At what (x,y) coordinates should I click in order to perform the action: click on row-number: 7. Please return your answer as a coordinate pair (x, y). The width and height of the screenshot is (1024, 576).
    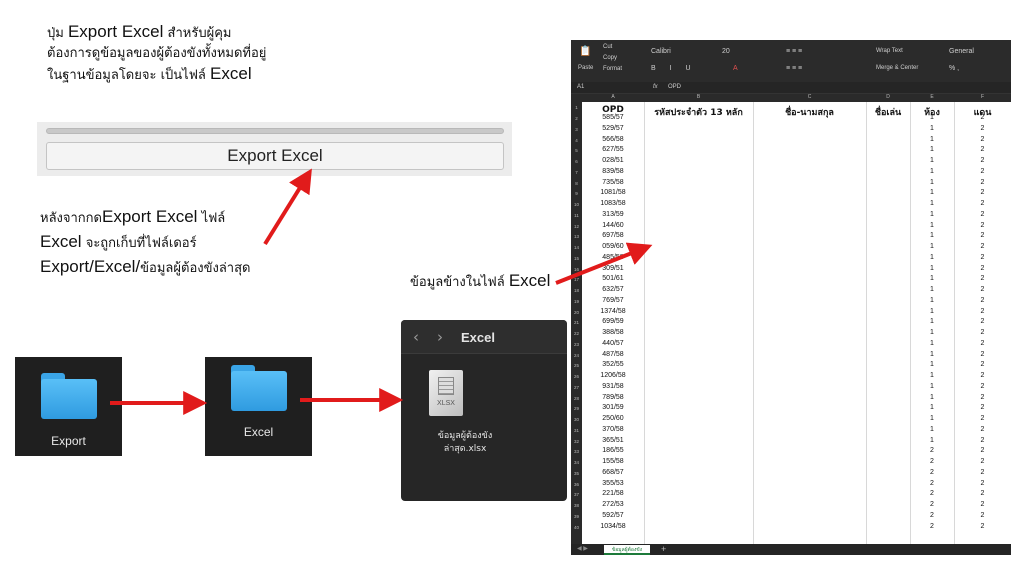
    Looking at the image, I should click on (576, 172).